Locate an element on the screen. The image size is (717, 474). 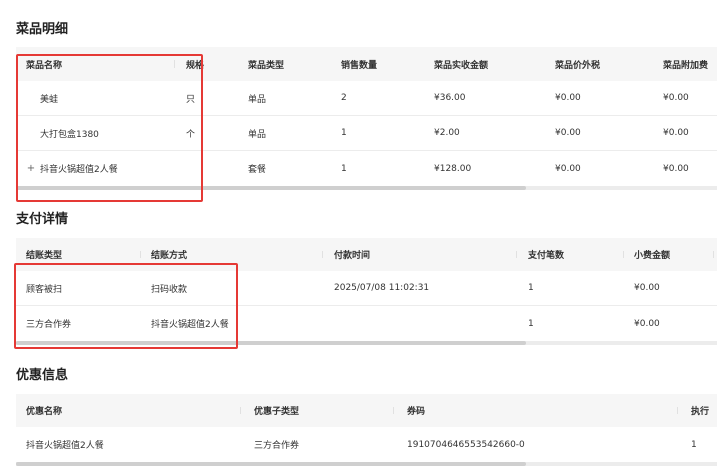
dish-table-header: 菜品名称 规格 菜品类型 销售数量 菜品实收金额 菜品价外税 菜品附加费 is located at coordinates (366, 64).